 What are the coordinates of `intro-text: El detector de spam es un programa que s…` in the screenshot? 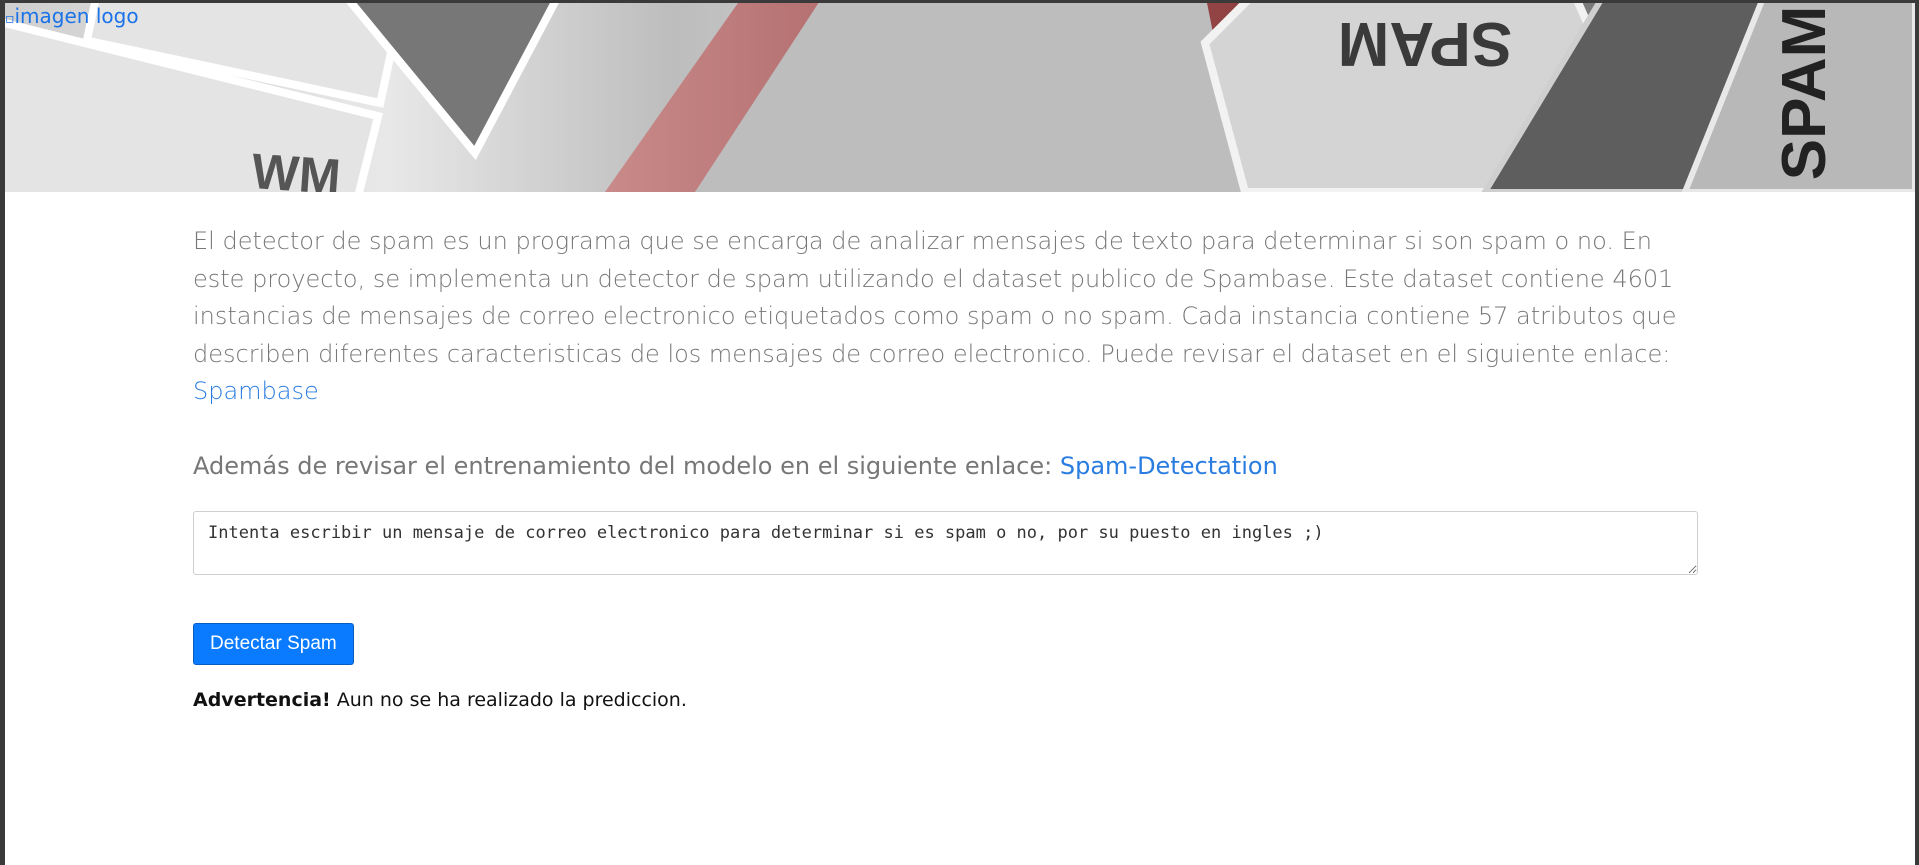 It's located at (935, 297).